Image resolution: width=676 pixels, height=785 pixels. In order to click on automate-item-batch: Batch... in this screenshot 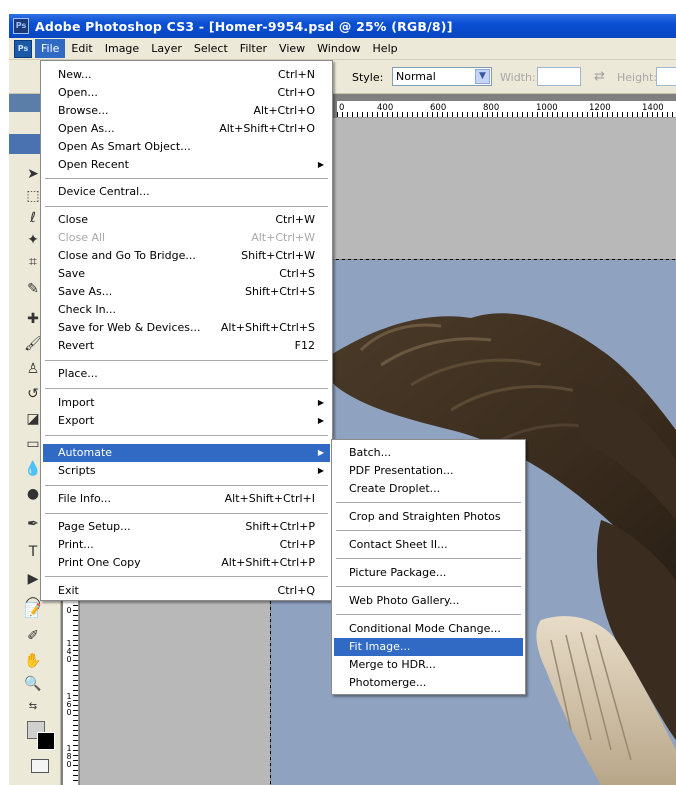, I will do `click(428, 453)`.